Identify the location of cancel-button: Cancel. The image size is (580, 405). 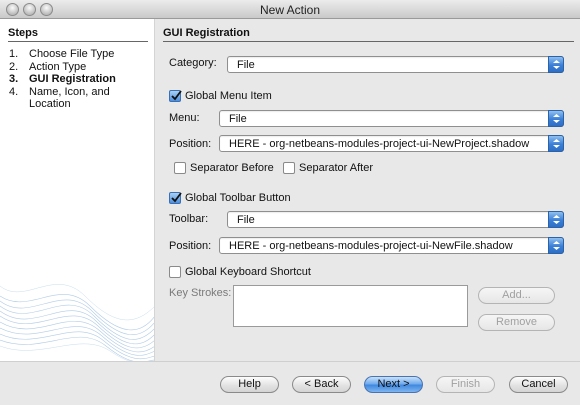
(538, 384).